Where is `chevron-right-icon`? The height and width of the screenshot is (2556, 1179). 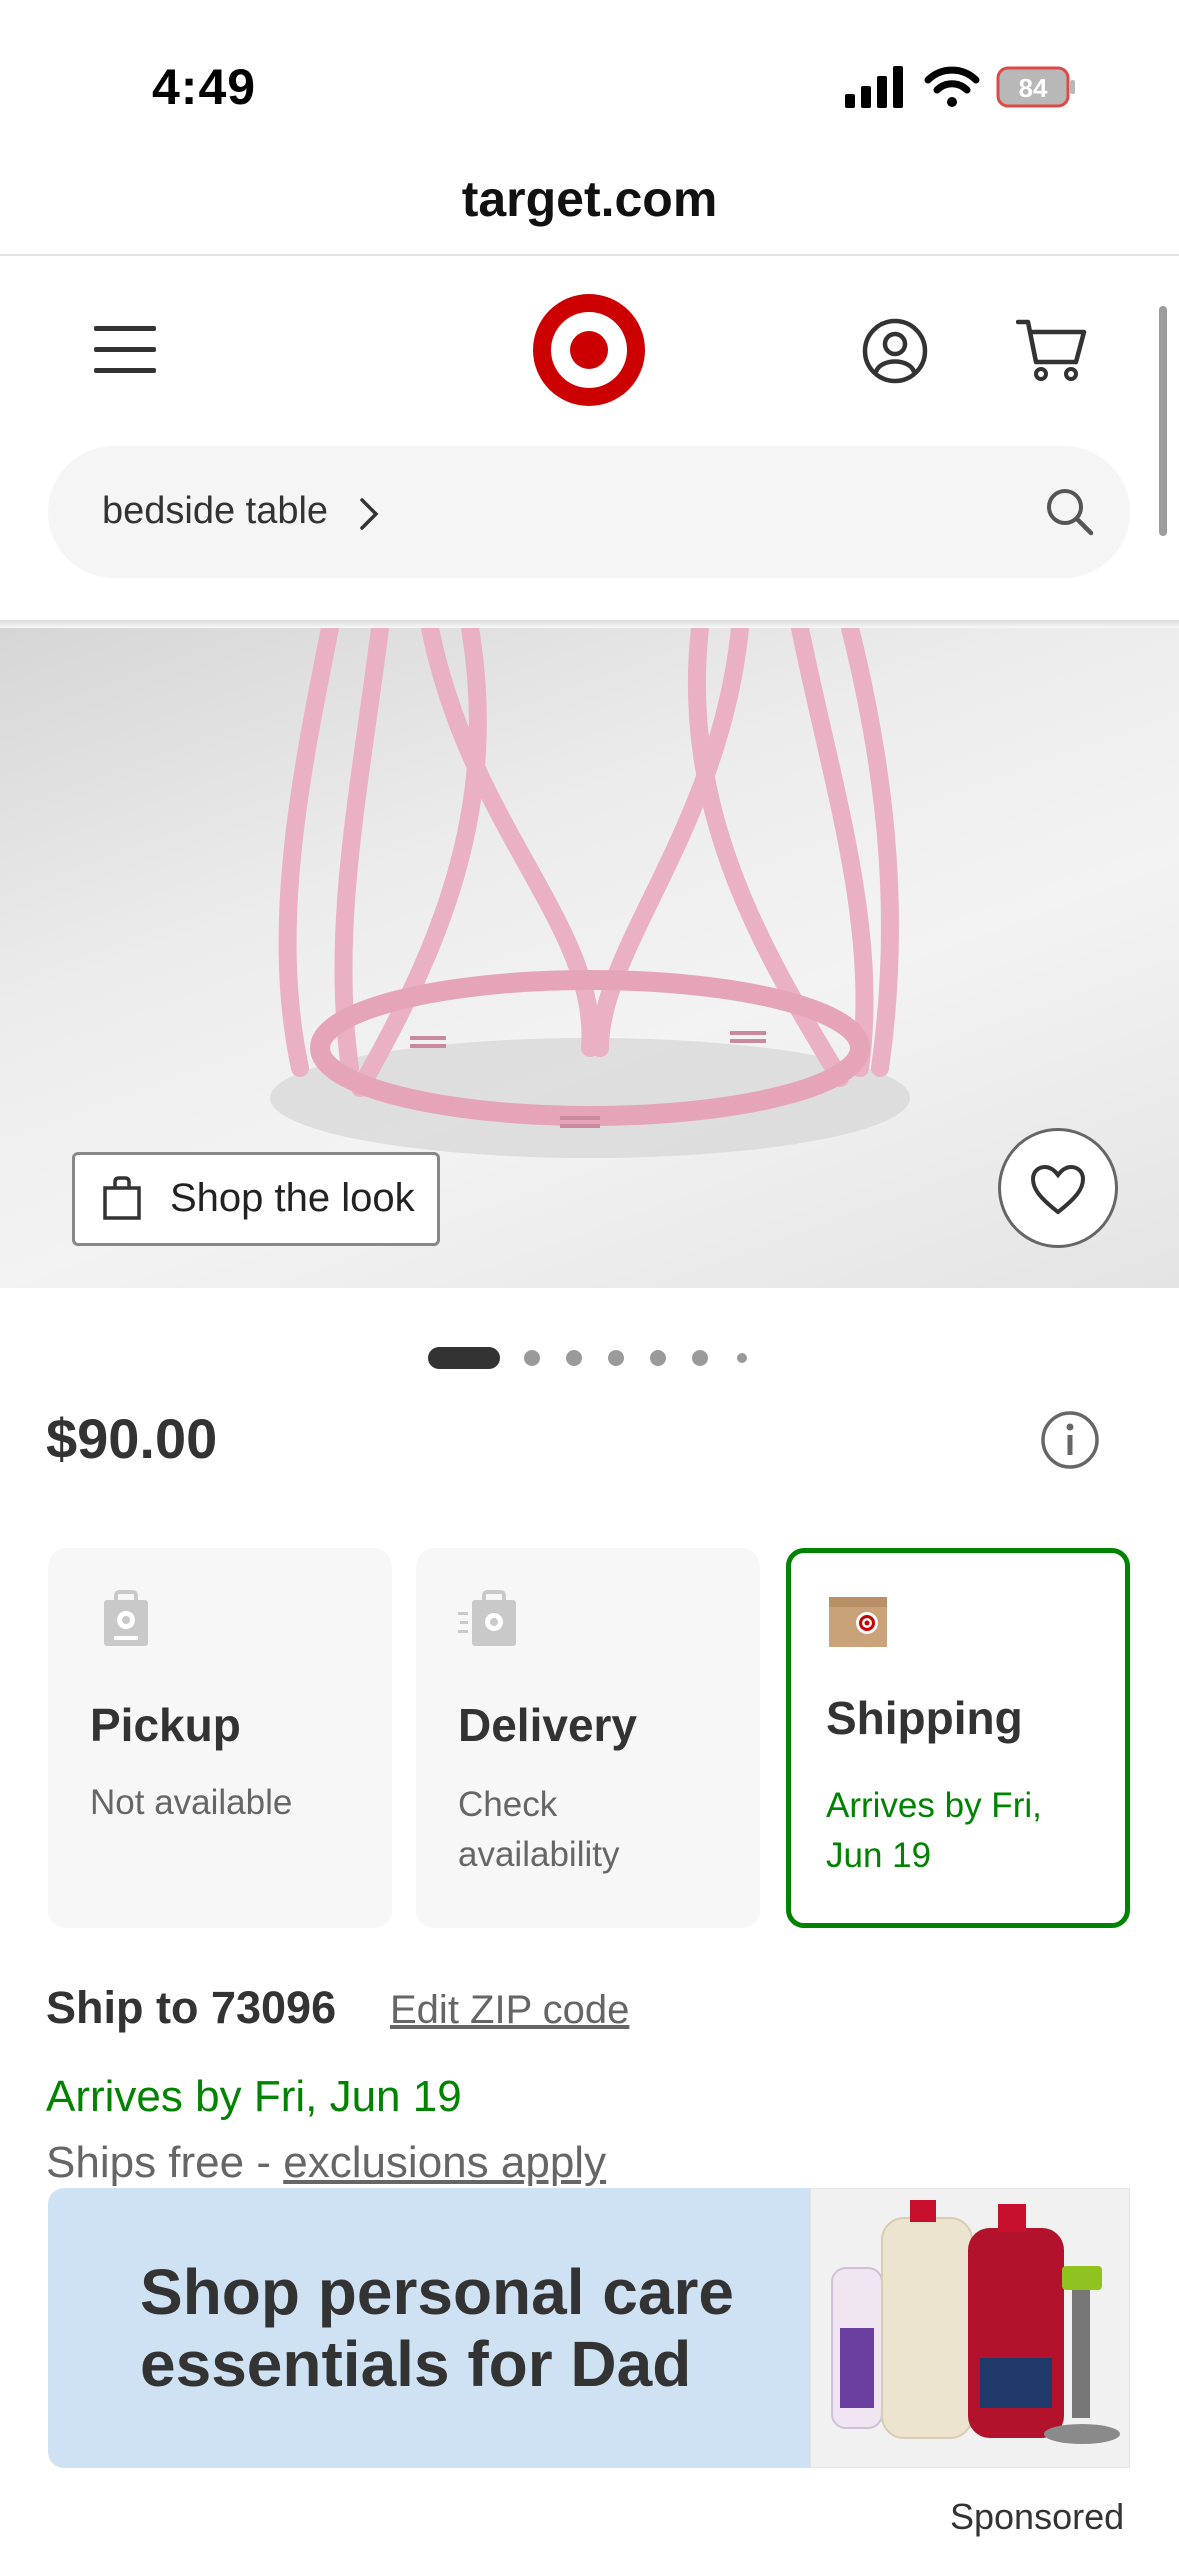 chevron-right-icon is located at coordinates (369, 514).